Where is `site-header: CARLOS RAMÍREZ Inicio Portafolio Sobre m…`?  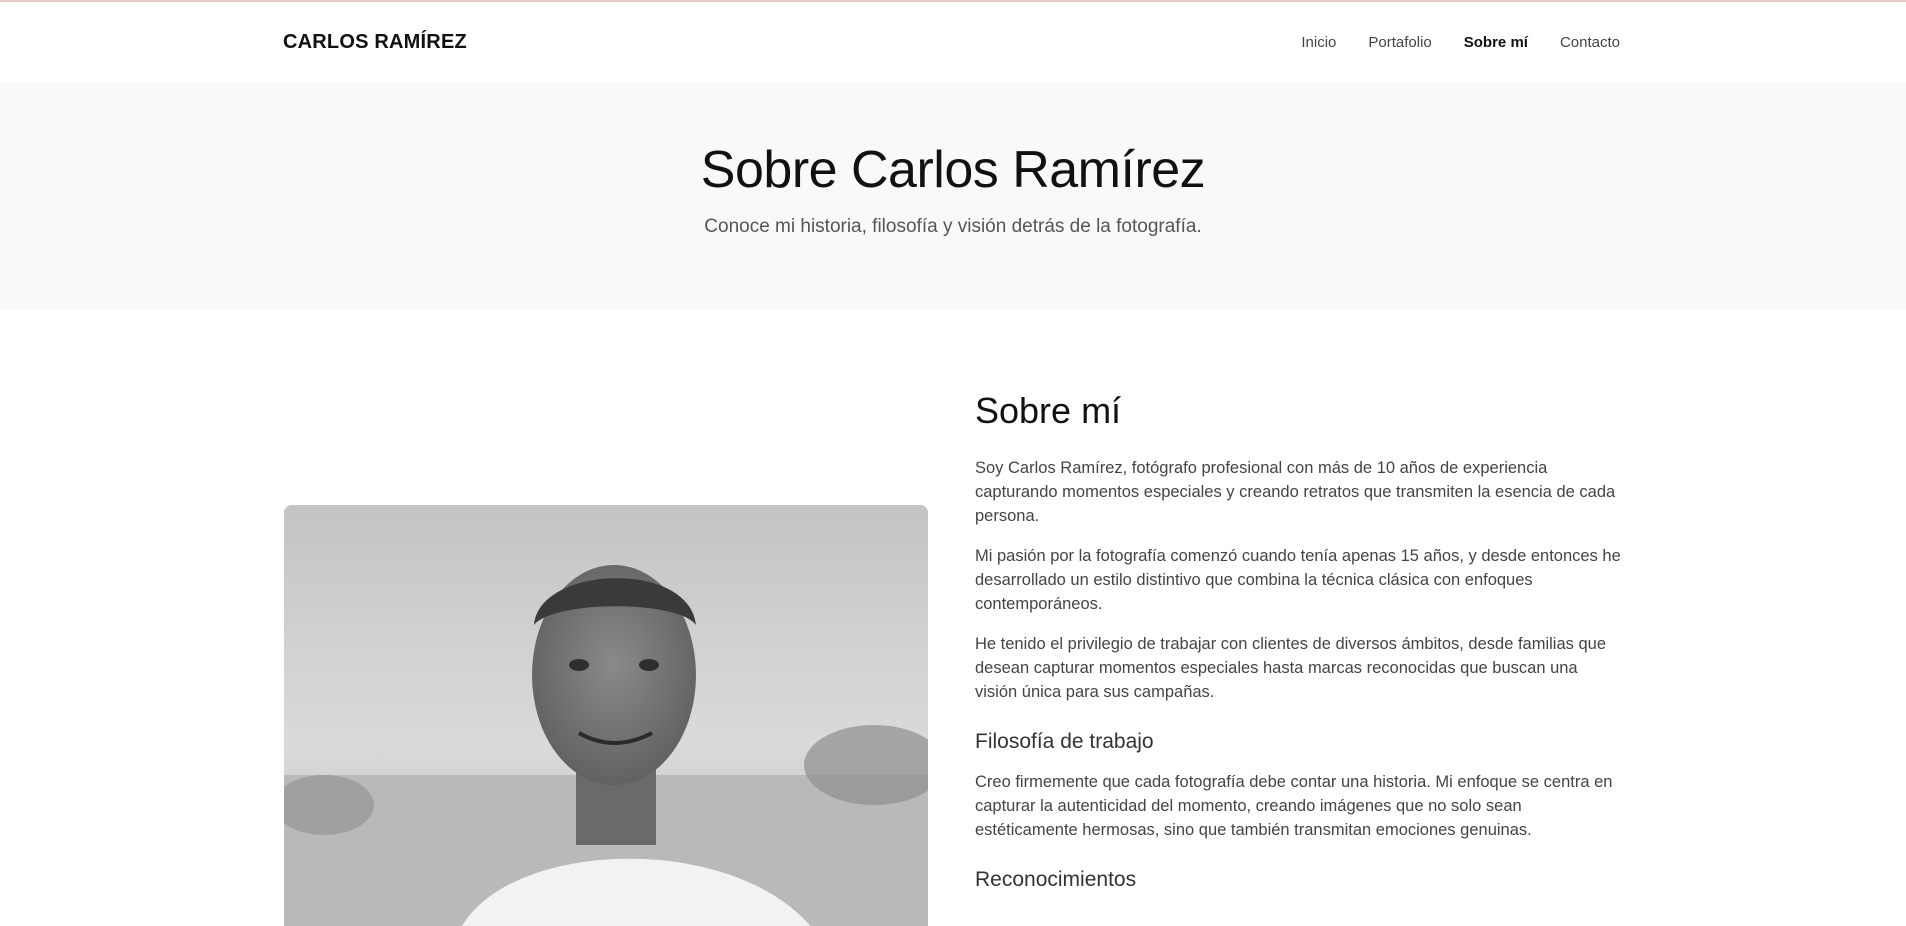
site-header: CARLOS RAMÍREZ Inicio Portafolio Sobre m… is located at coordinates (953, 42).